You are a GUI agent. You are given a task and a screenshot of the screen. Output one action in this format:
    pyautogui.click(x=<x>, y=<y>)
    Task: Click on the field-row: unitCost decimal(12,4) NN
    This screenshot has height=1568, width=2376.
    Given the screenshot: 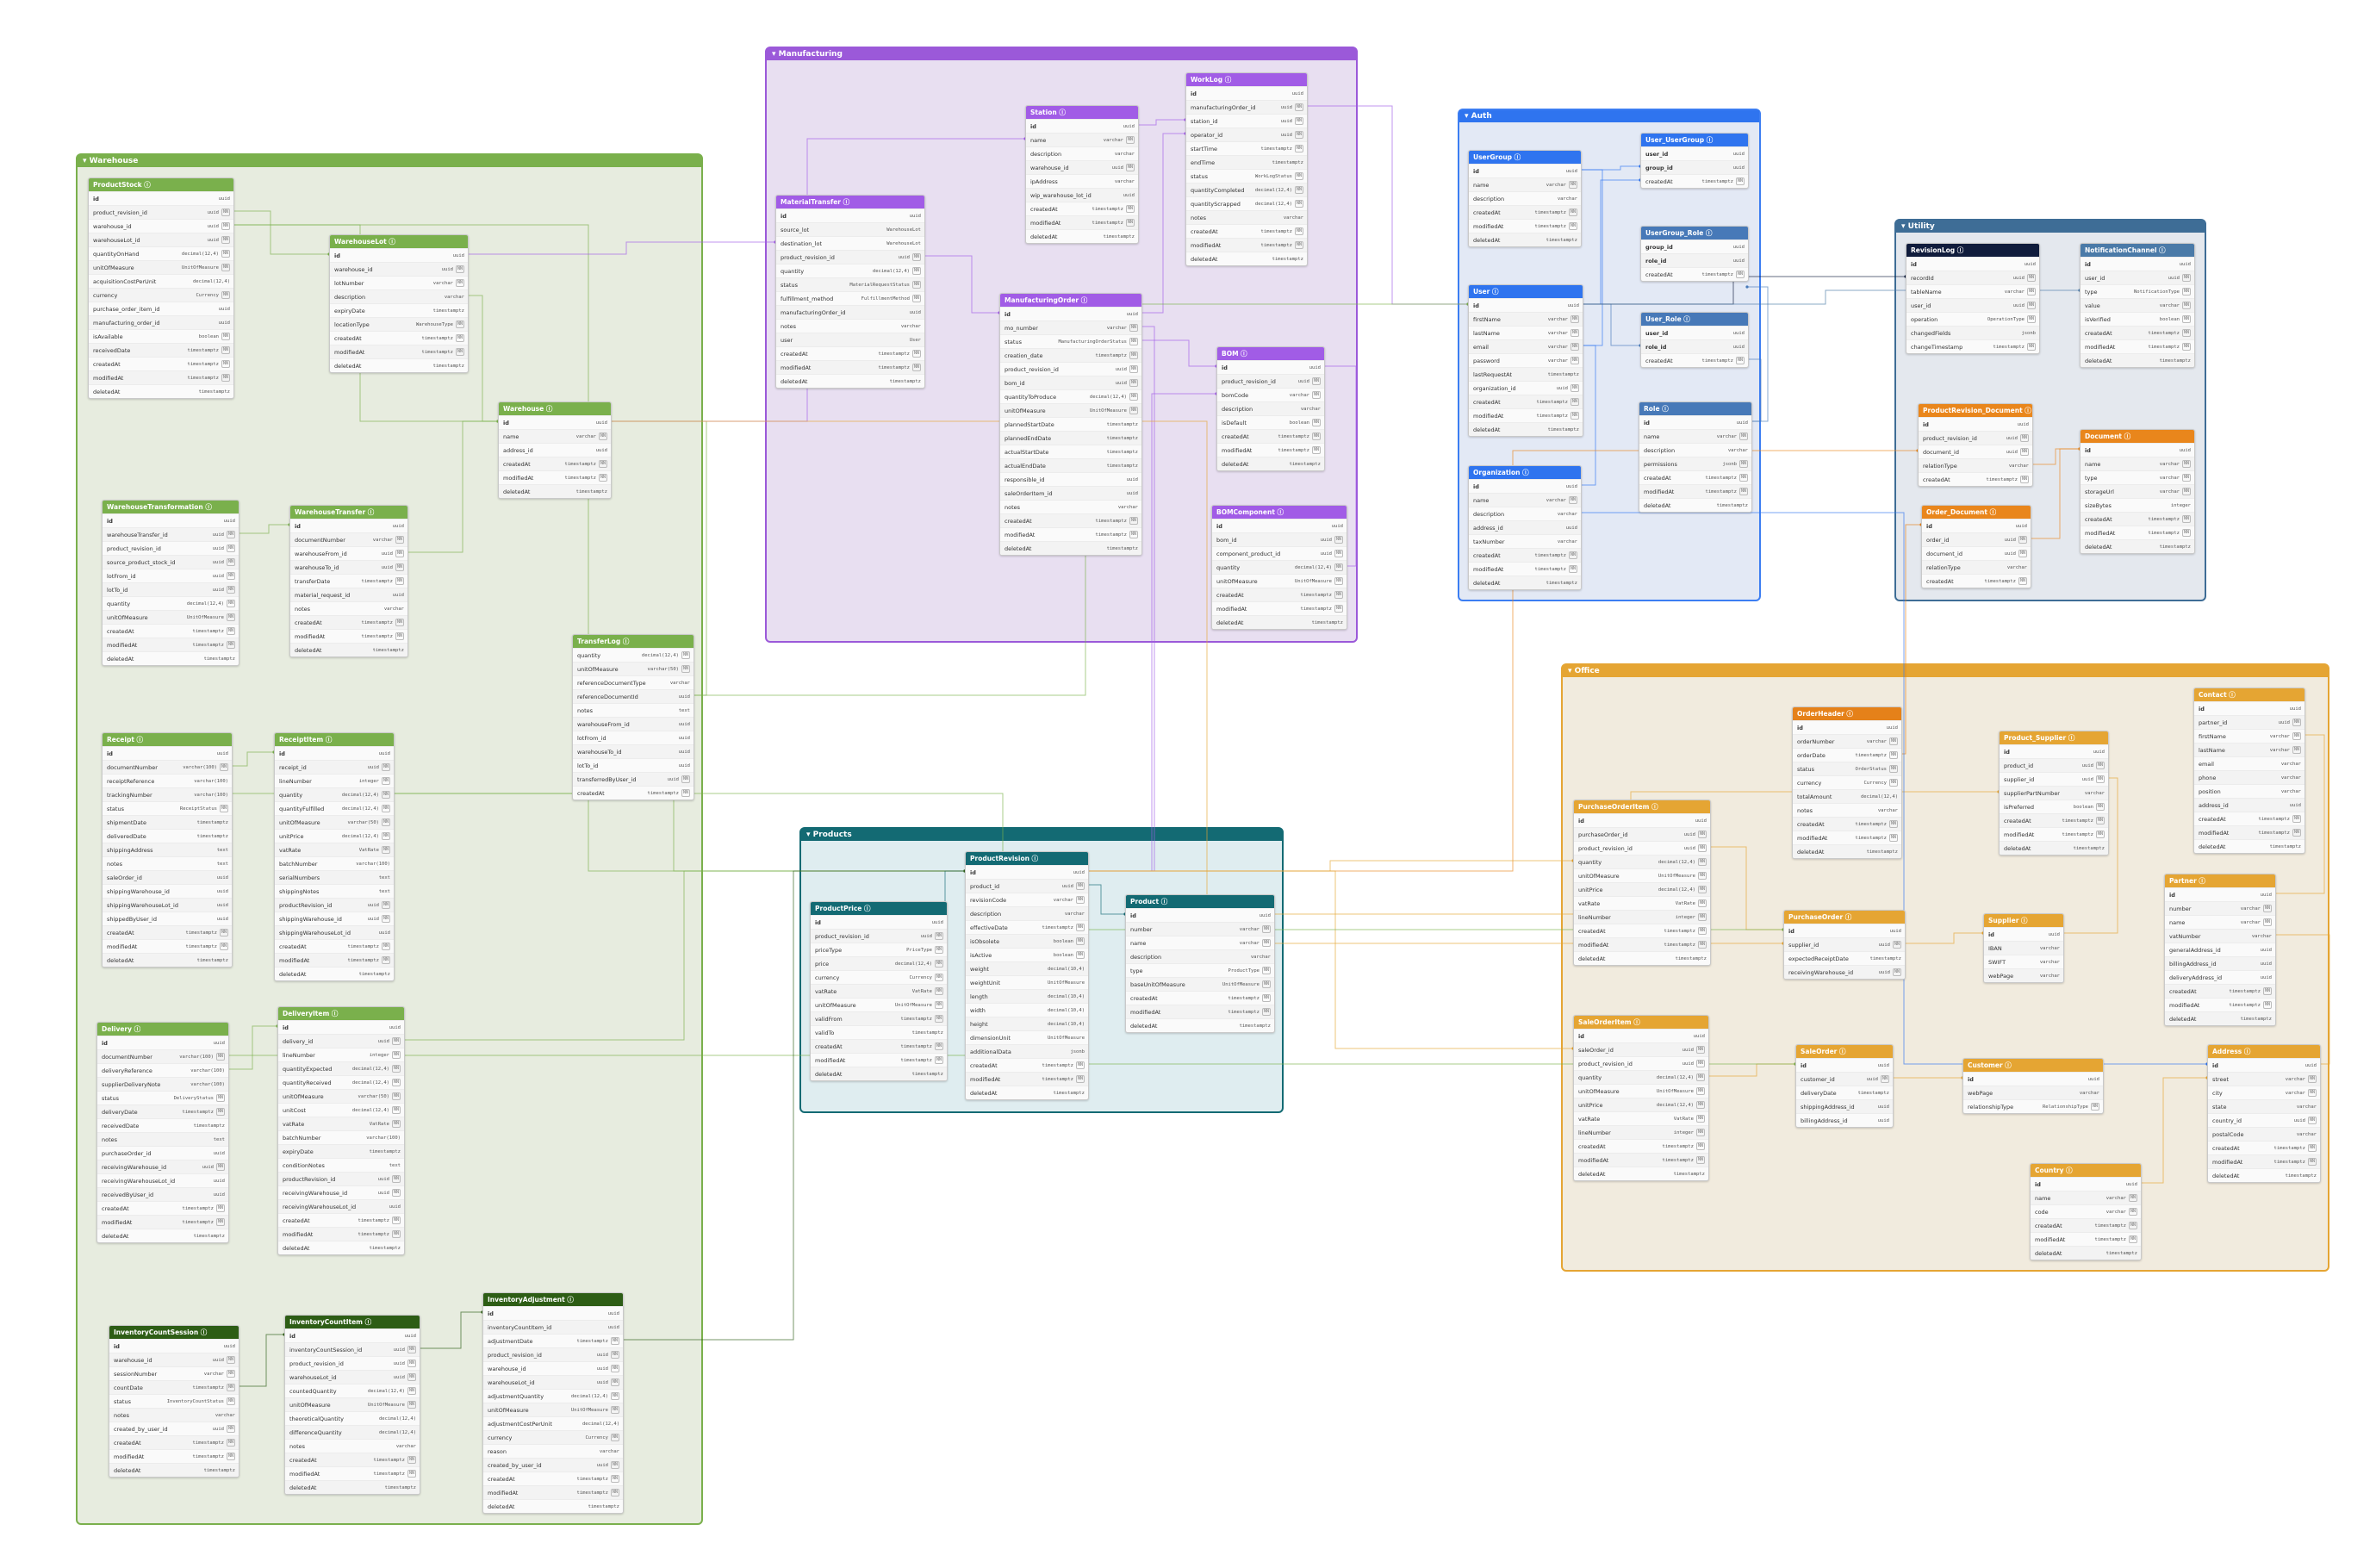 What is the action you would take?
    pyautogui.click(x=341, y=1110)
    